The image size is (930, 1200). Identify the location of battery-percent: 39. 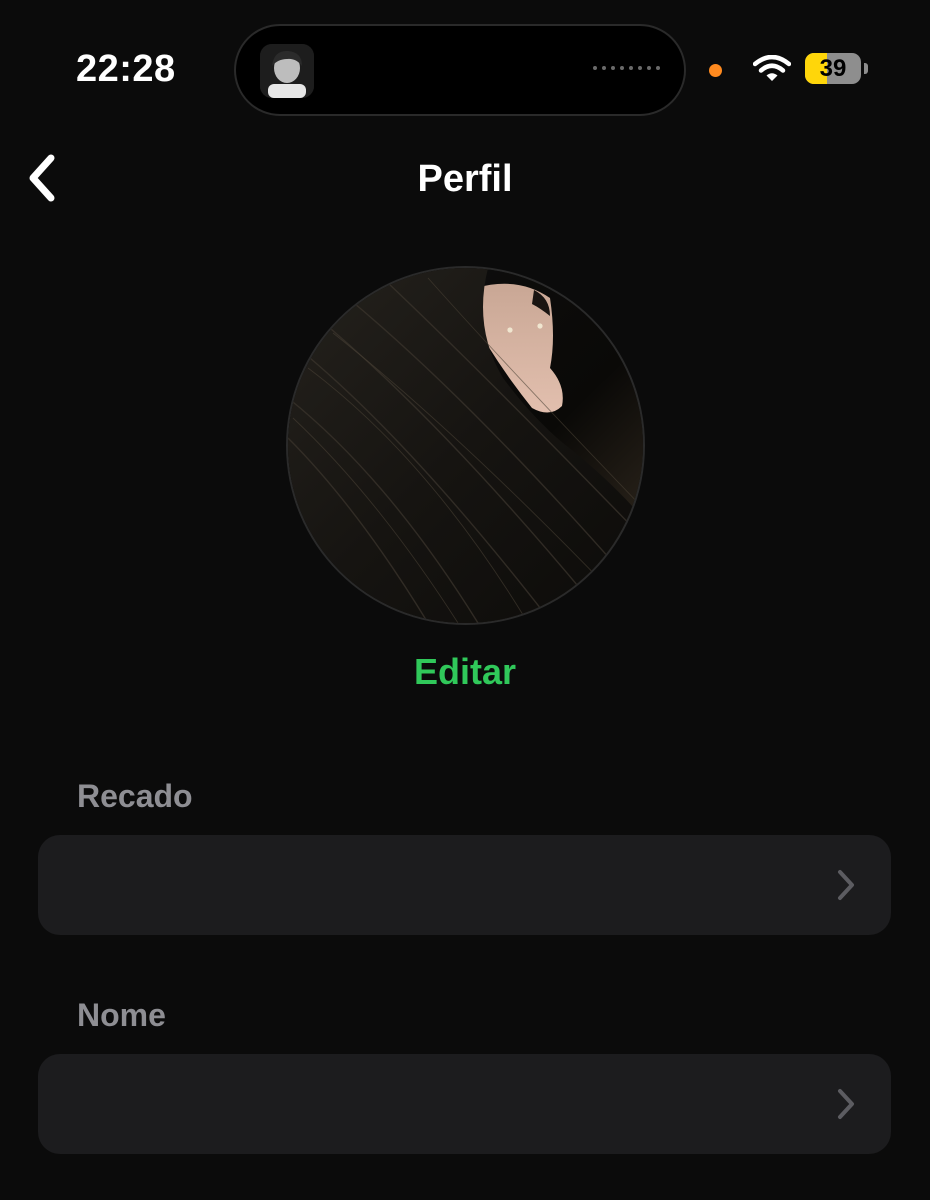
(833, 68).